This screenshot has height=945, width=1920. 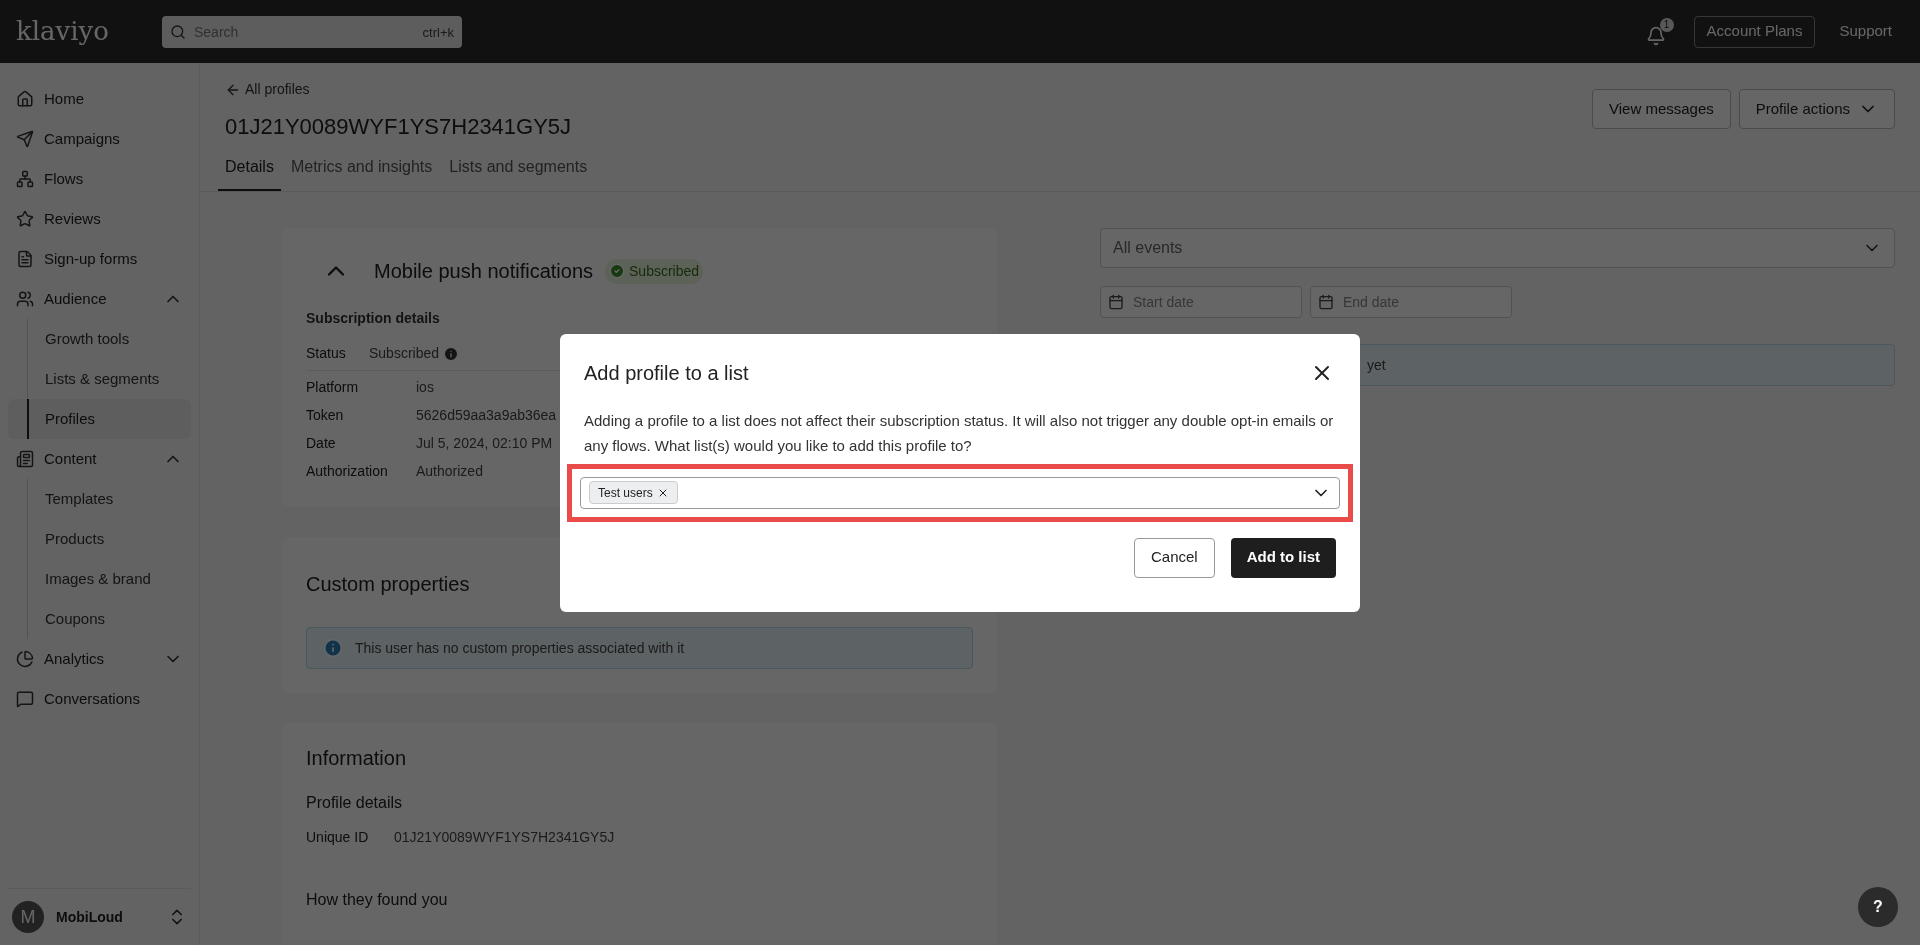 I want to click on sidebar-item: Home, so click(x=99, y=99).